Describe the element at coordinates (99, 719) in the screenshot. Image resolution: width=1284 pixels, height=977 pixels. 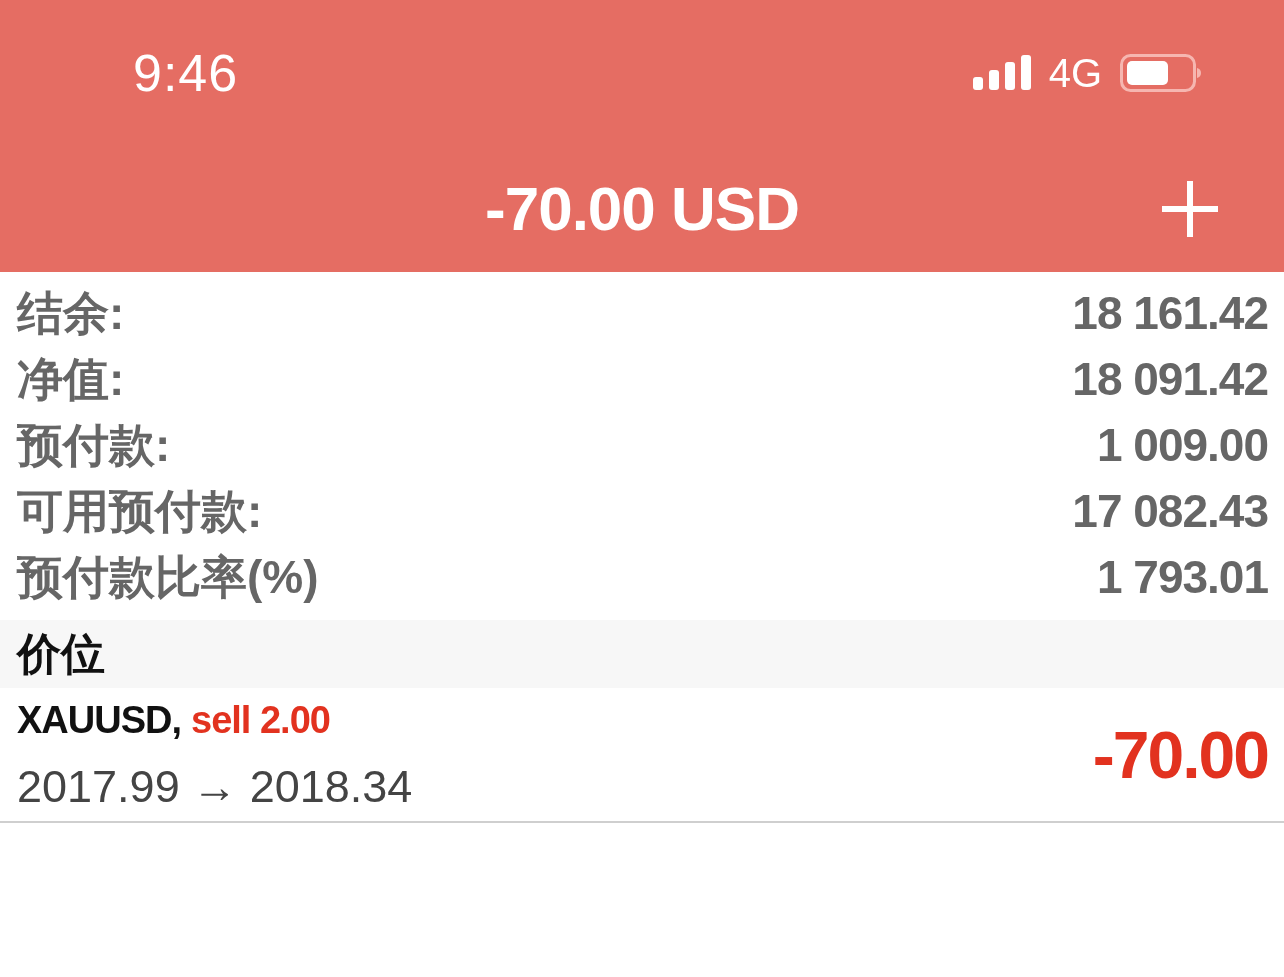
I see `symbol-label: XAUUSD,` at that location.